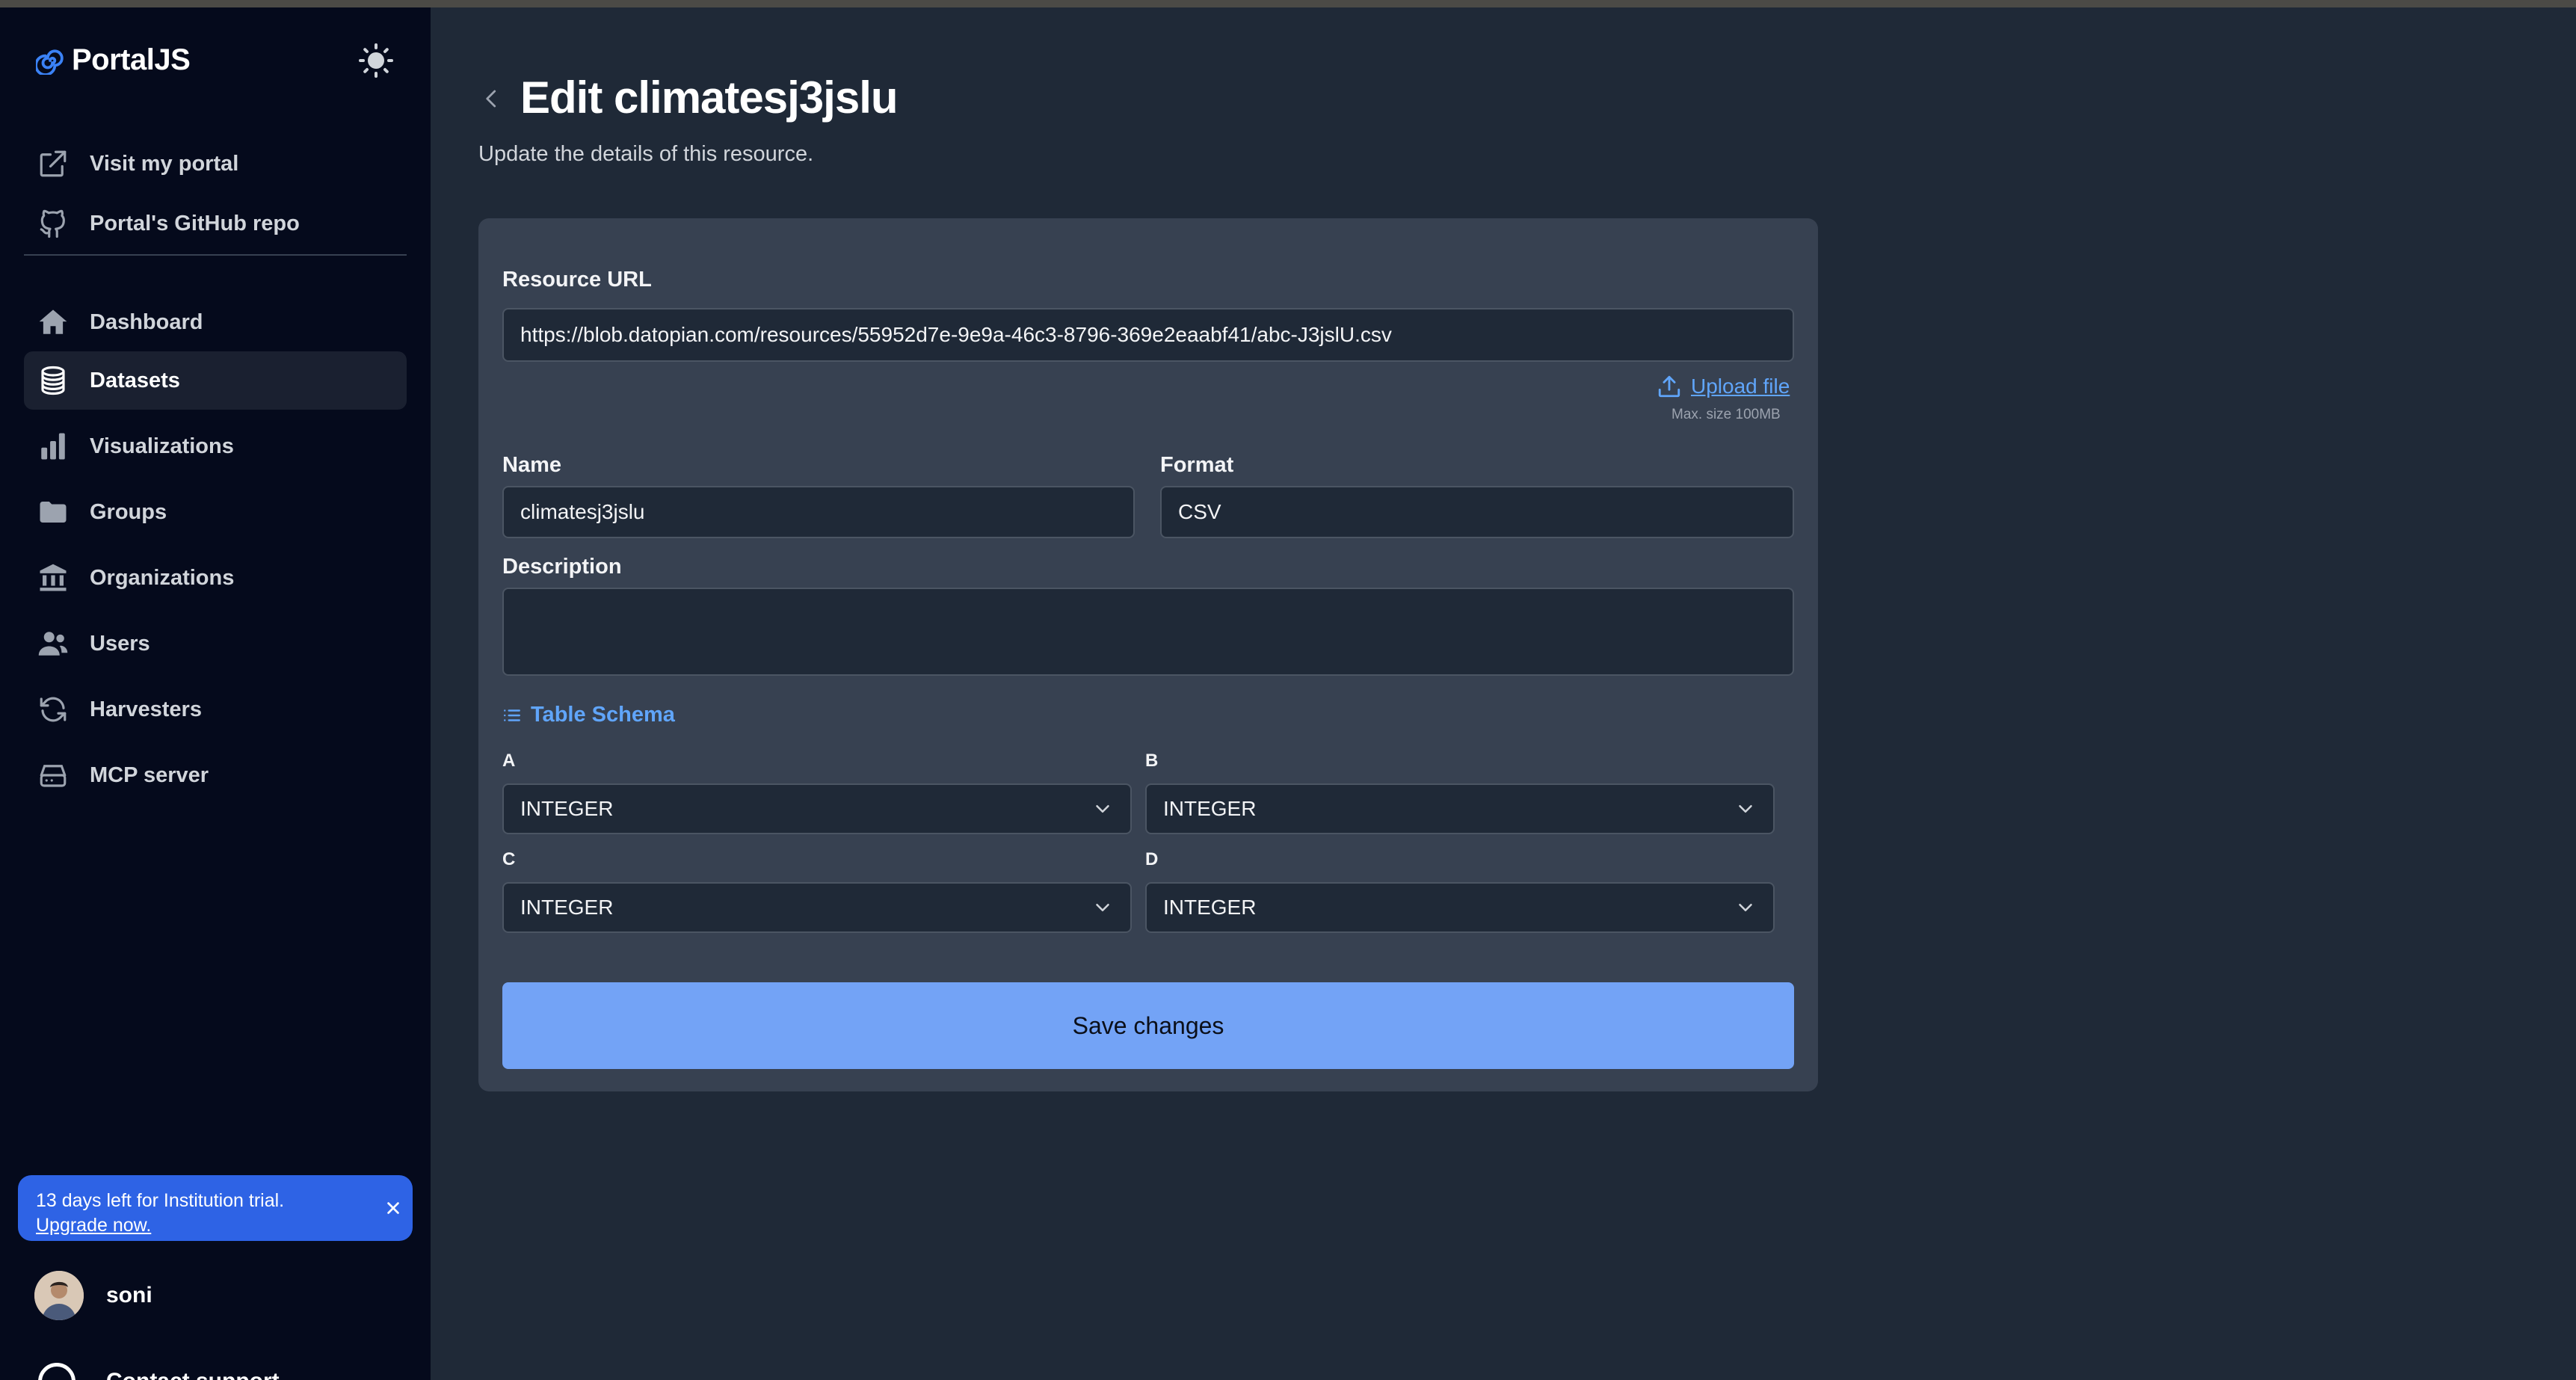  Describe the element at coordinates (1148, 335) in the screenshot. I see `resource-url-input` at that location.